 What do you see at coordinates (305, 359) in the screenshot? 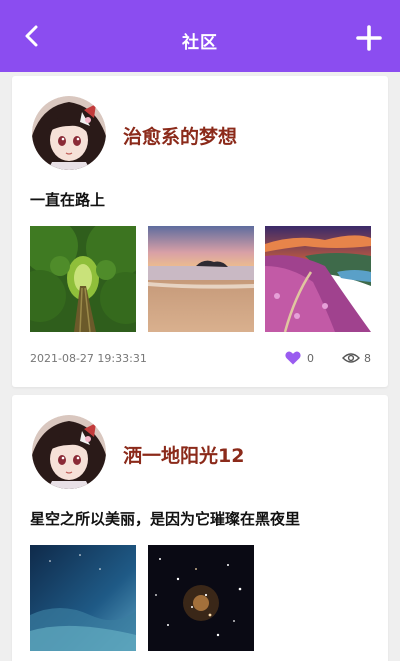
I see `like-button: 0` at bounding box center [305, 359].